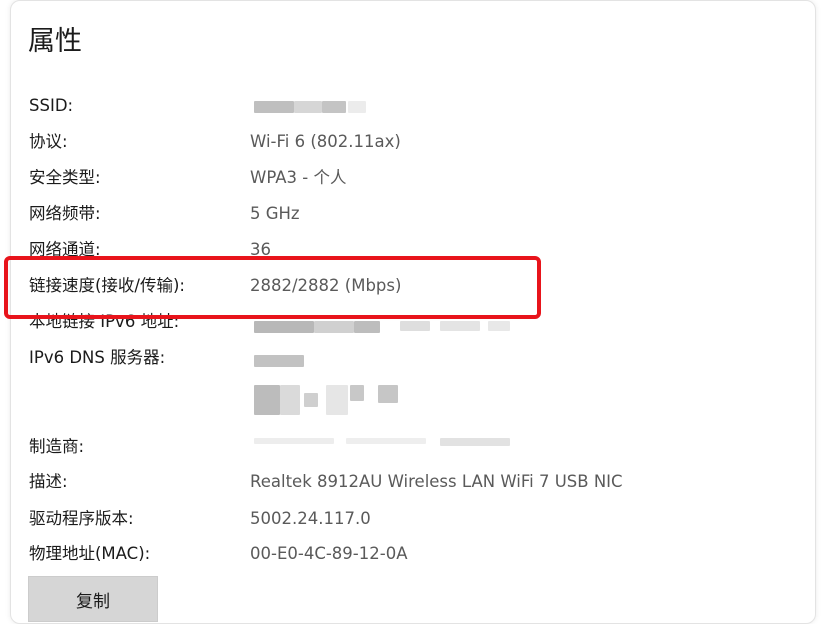 The height and width of the screenshot is (624, 829). Describe the element at coordinates (90, 553) in the screenshot. I see `property-label: 物理地址(MAC):` at that location.